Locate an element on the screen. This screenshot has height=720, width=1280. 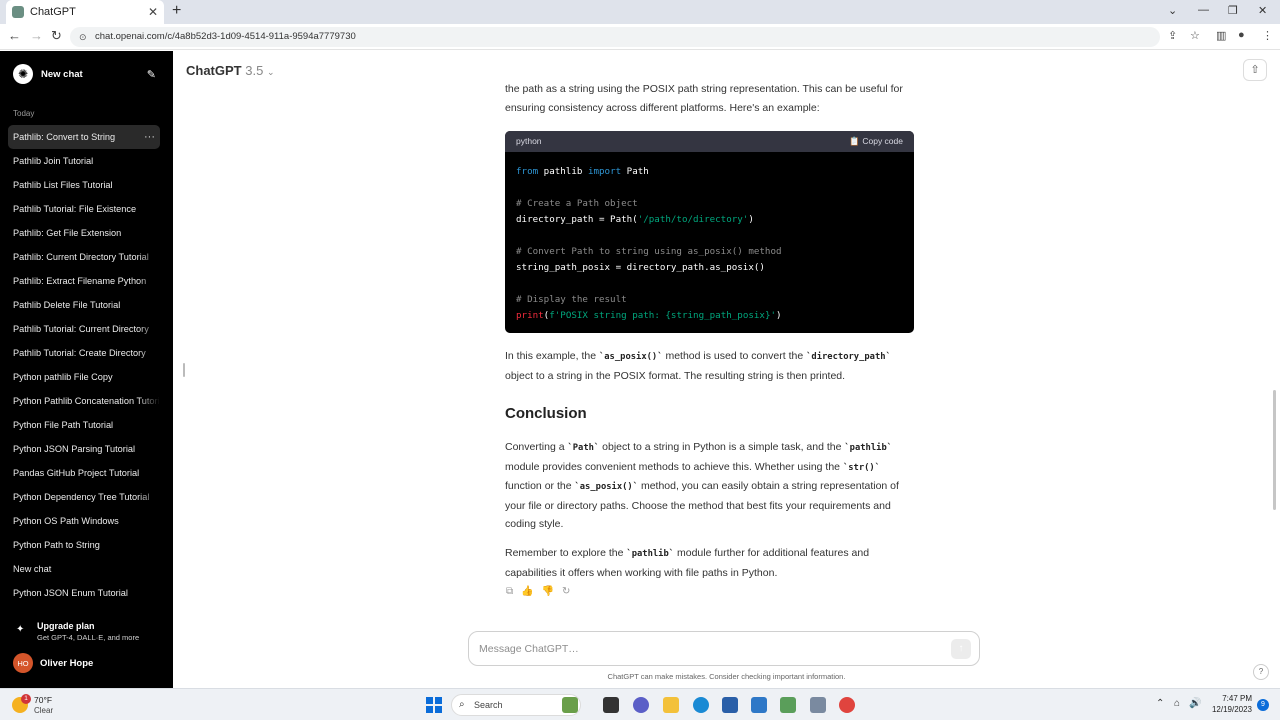
code-block-header: python 📋 Copy code is located at coordinates (709, 141).